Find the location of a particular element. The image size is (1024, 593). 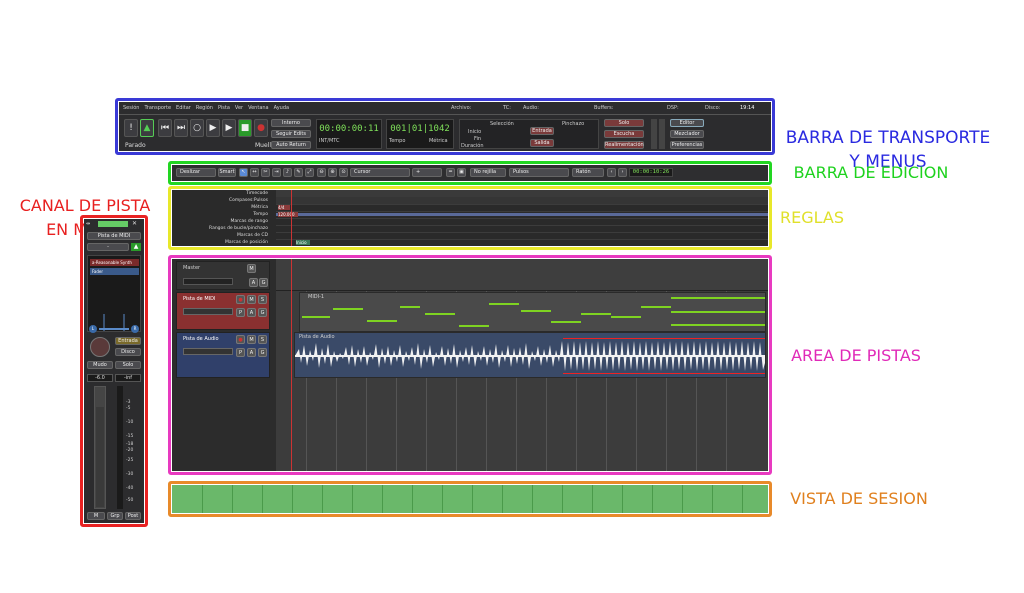

zoom-in-icon: ⊖ is located at coordinates (321, 172).